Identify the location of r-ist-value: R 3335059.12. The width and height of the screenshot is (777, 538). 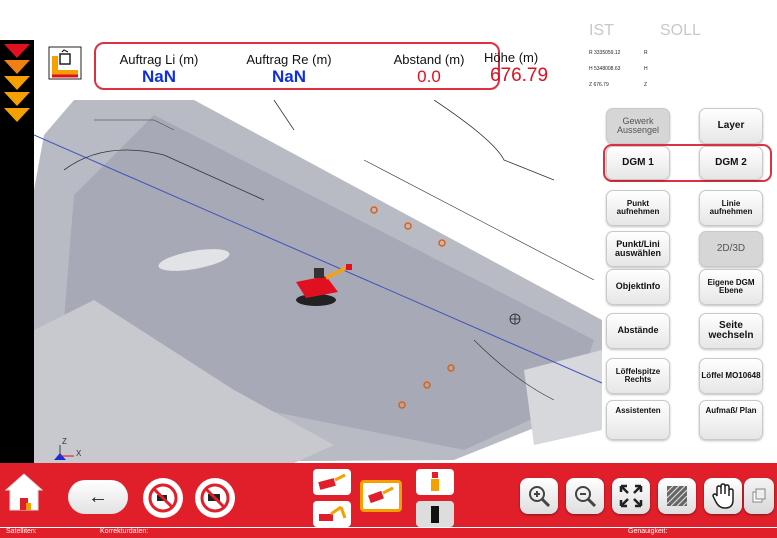
(605, 53).